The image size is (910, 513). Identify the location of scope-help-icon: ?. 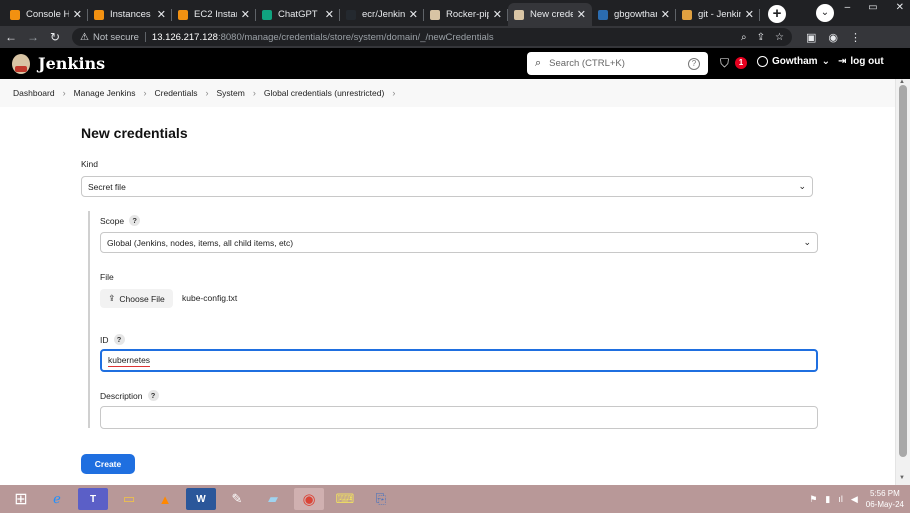
(135, 220).